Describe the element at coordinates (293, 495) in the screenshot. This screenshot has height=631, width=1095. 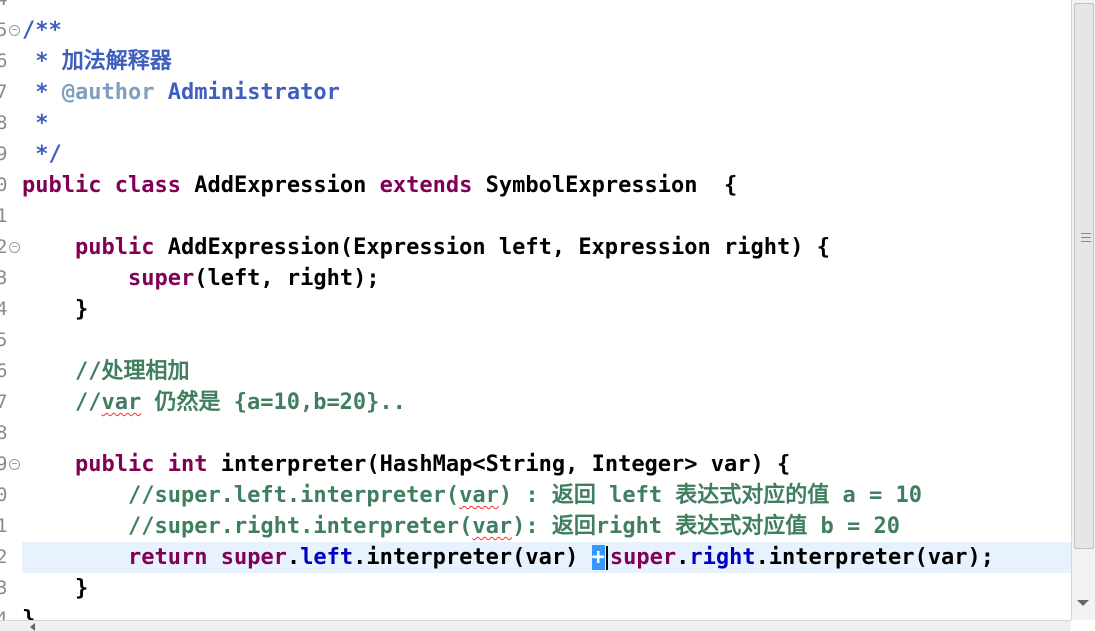
I see `comment: //super.left.interpreter(` at that location.